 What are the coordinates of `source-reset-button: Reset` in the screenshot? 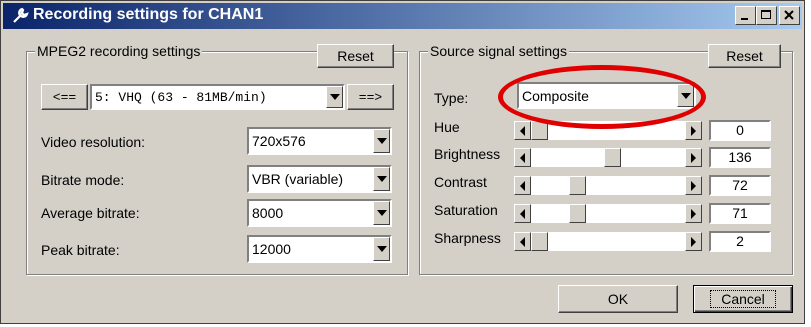 It's located at (744, 56).